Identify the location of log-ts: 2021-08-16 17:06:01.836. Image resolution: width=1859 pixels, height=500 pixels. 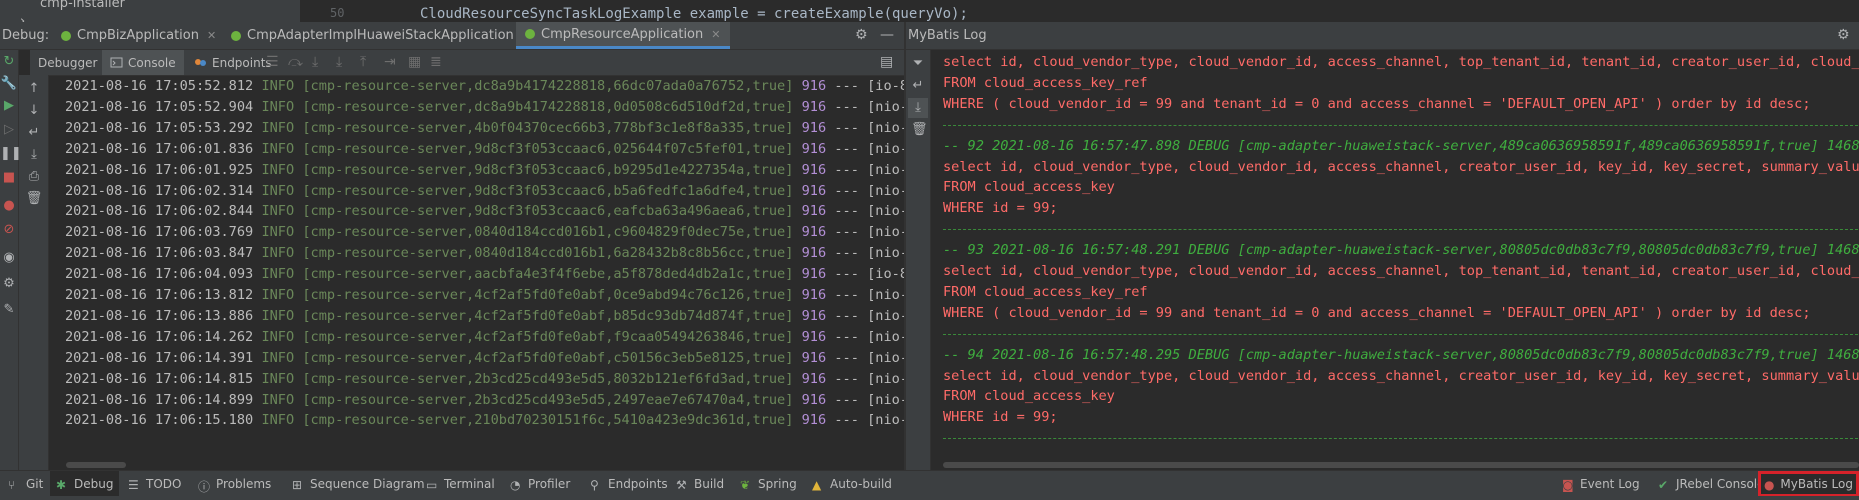
(159, 148).